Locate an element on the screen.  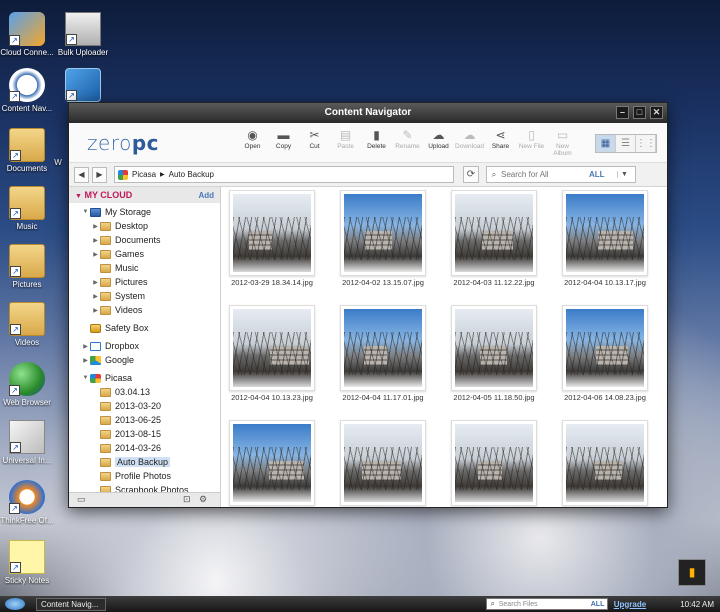
desktop-icon: ↗ Documents is located at coordinates (29, 150).